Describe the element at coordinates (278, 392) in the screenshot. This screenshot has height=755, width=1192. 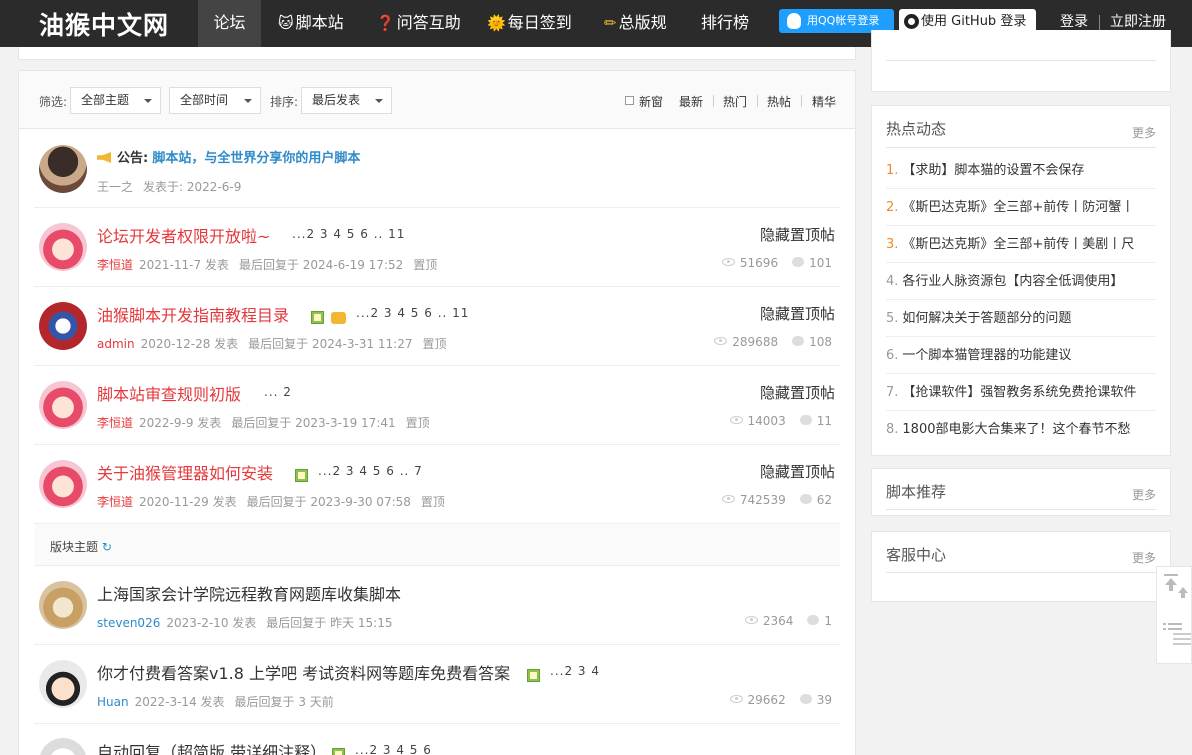
I see `page-links: ... 2` at that location.